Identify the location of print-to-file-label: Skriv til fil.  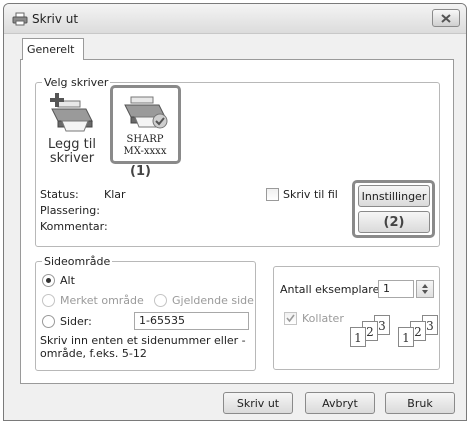
(310, 194).